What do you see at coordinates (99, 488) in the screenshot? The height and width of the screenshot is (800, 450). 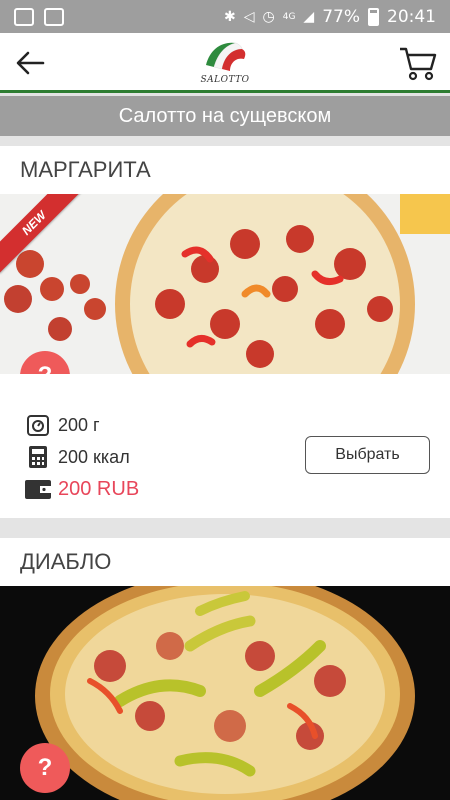 I see `price-value: 200 RUB` at bounding box center [99, 488].